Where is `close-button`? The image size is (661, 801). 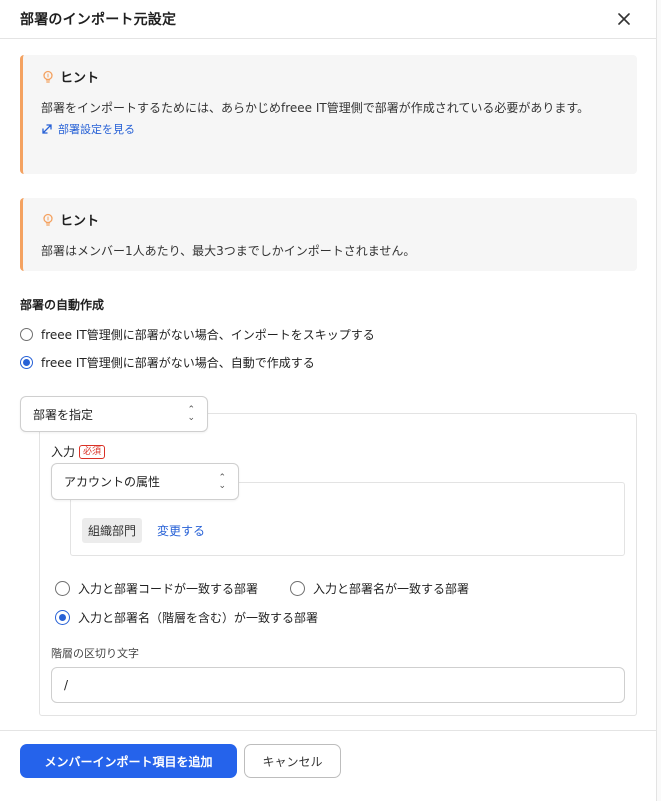
close-button is located at coordinates (624, 19).